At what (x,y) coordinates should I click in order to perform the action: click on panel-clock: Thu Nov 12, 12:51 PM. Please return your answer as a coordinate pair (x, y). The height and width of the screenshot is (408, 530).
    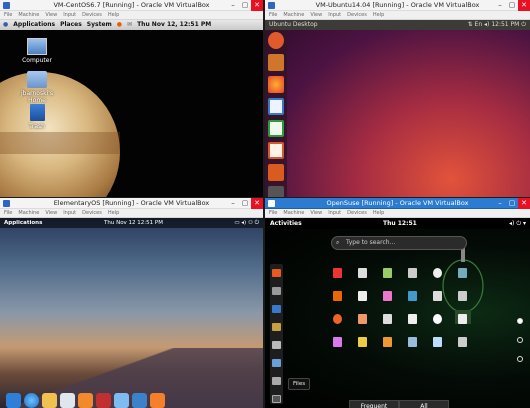
    Looking at the image, I should click on (174, 24).